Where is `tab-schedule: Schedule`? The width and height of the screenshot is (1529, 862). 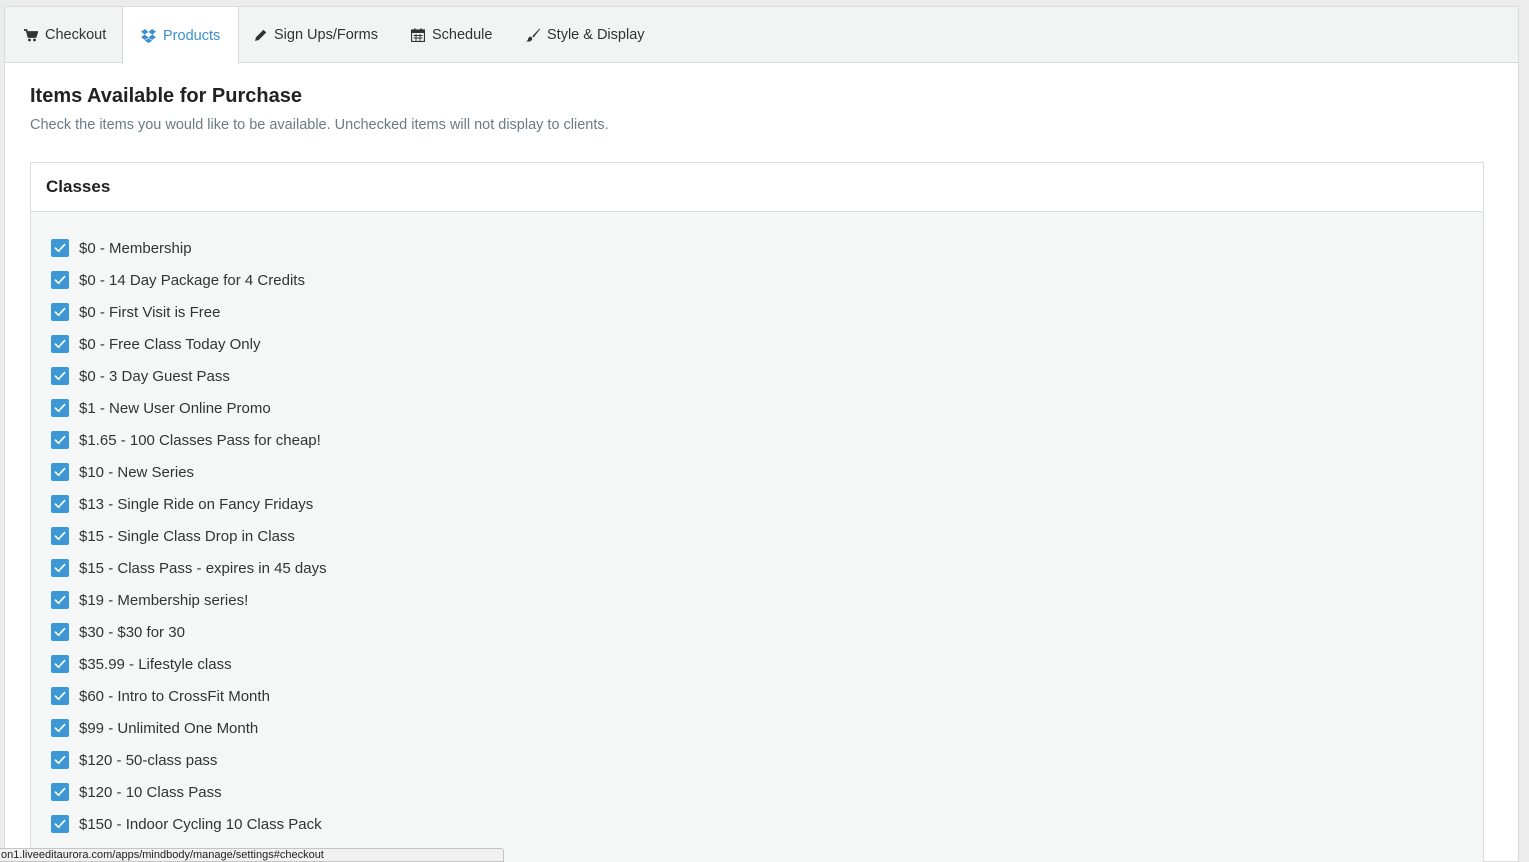 tab-schedule: Schedule is located at coordinates (451, 35).